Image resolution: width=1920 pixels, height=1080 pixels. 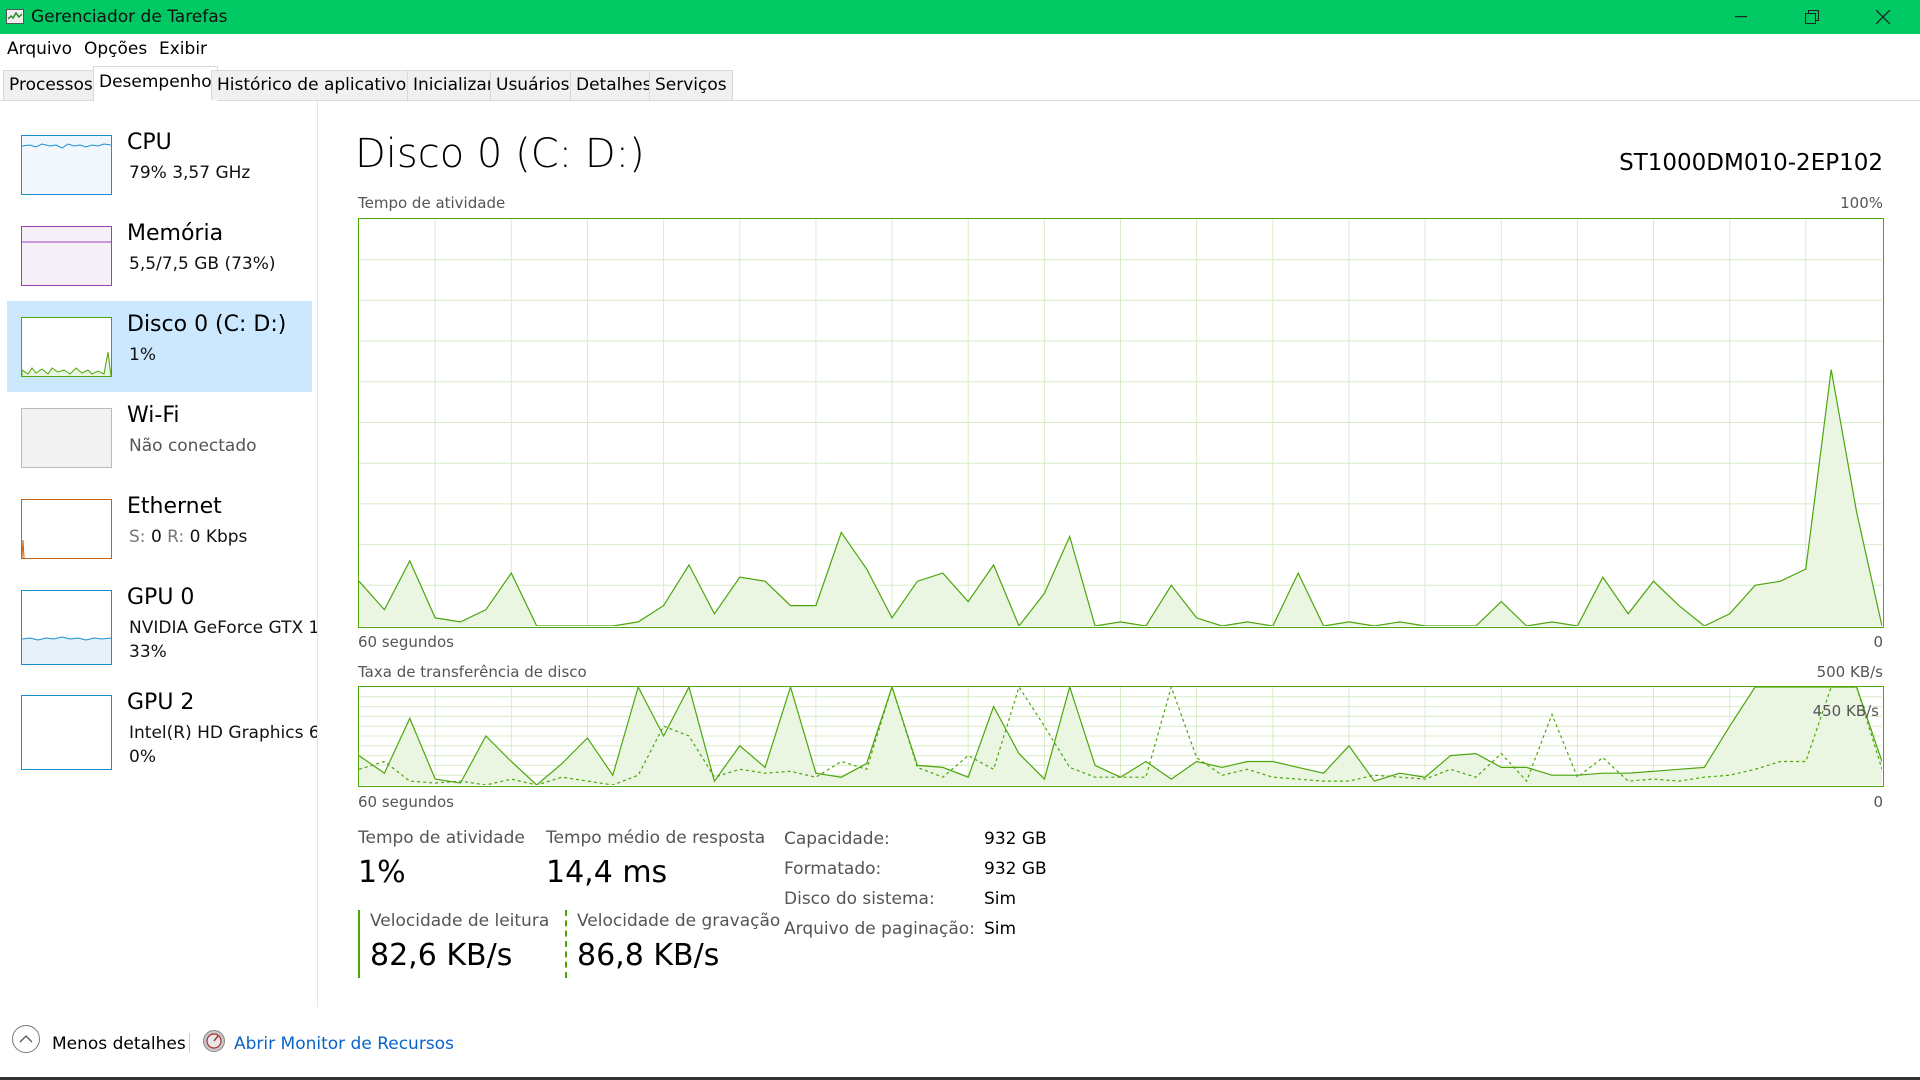 What do you see at coordinates (441, 838) in the screenshot?
I see `activity-time-label: Tempo de atividade` at bounding box center [441, 838].